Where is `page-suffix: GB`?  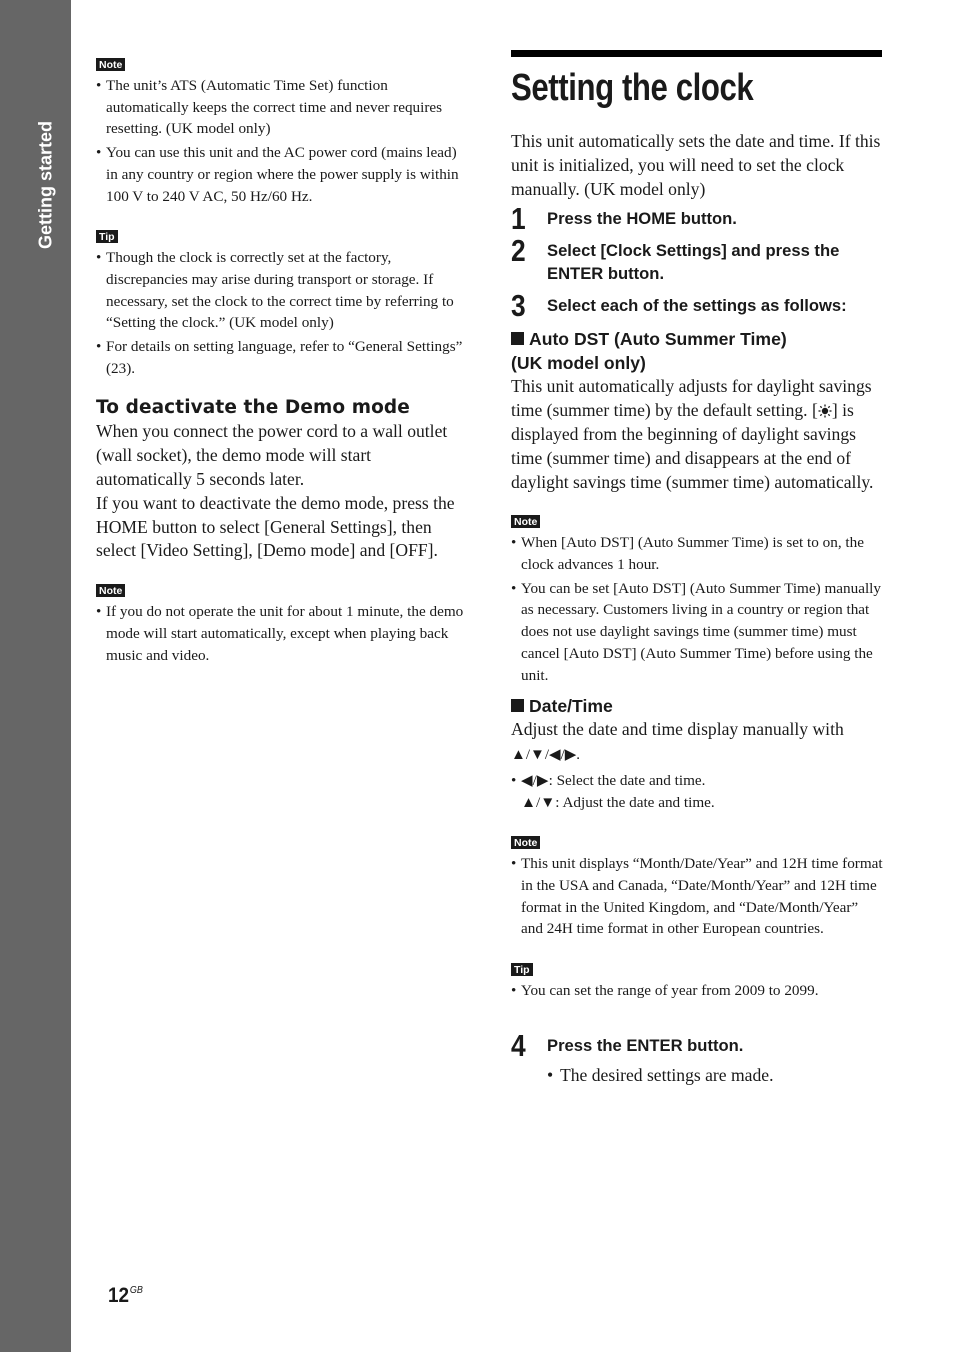
page-suffix: GB is located at coordinates (136, 1290).